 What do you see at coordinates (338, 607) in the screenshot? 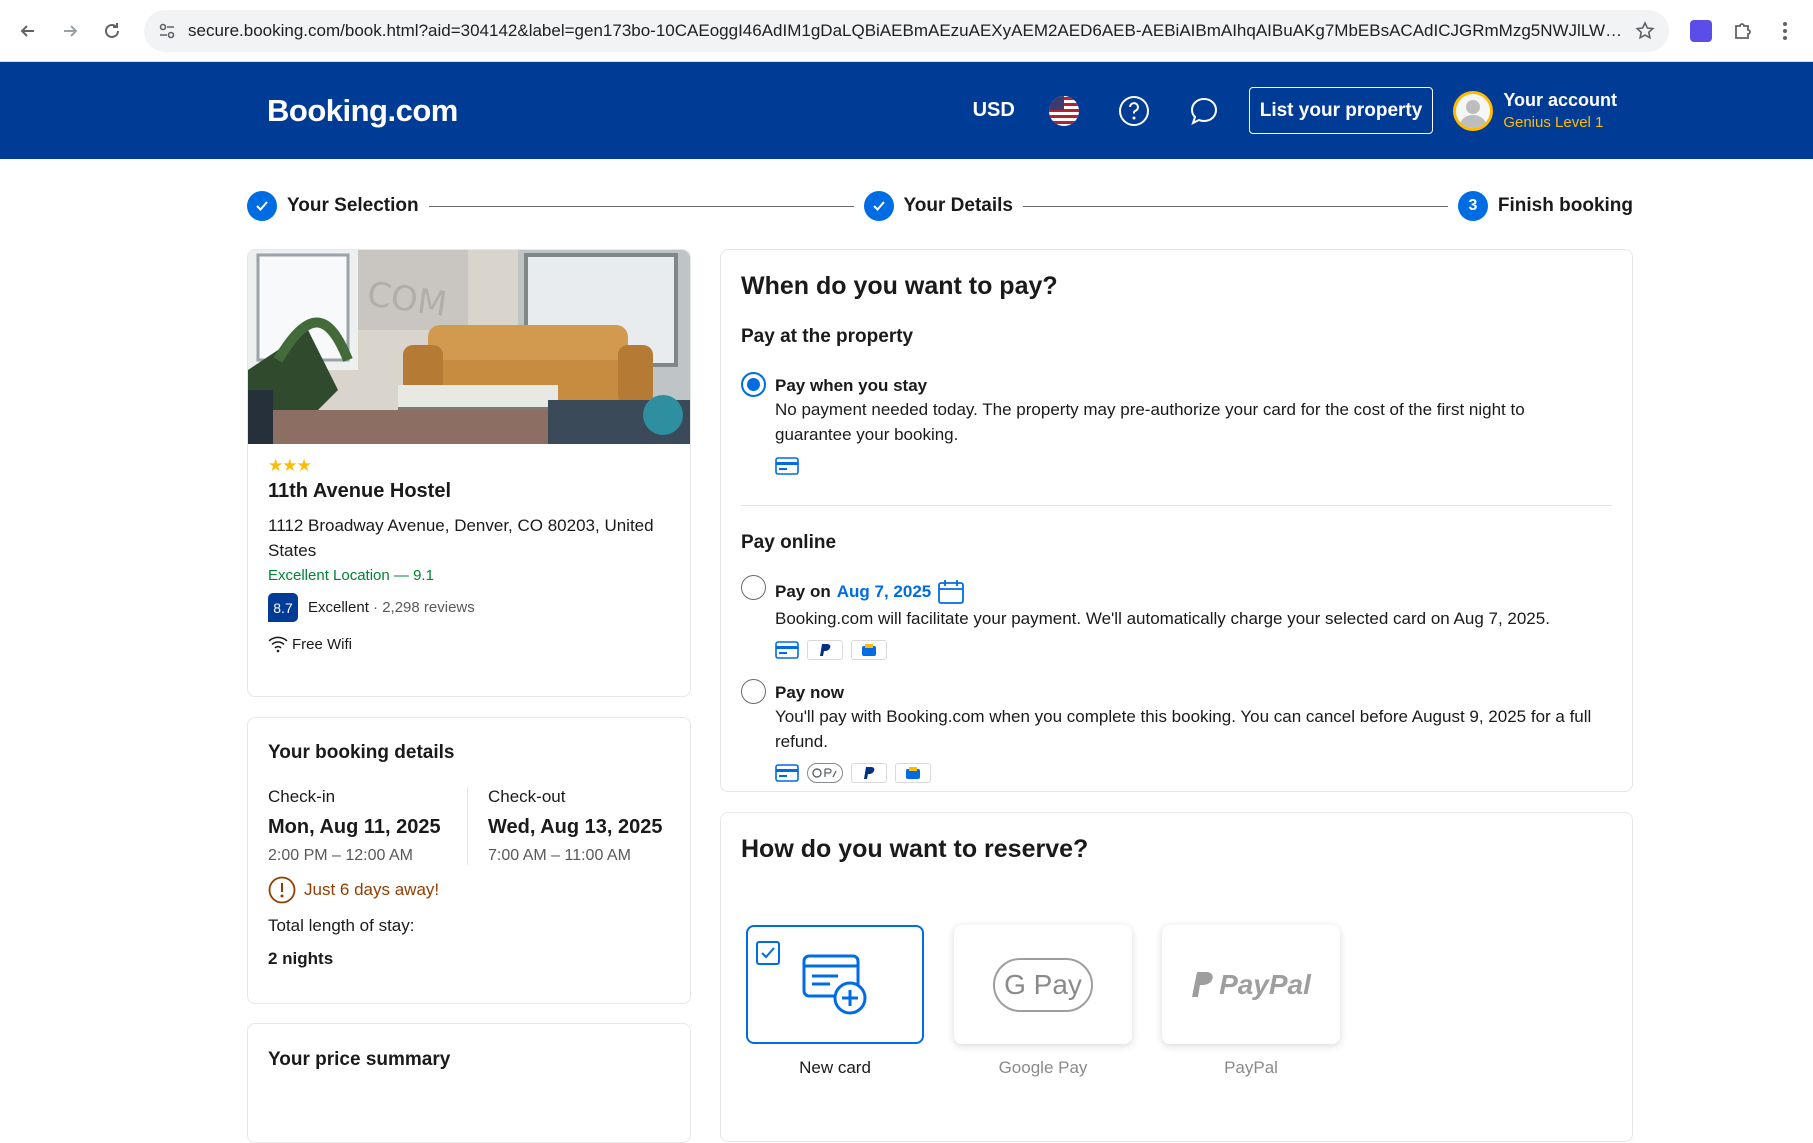
I see `review-score-word: Excellent` at bounding box center [338, 607].